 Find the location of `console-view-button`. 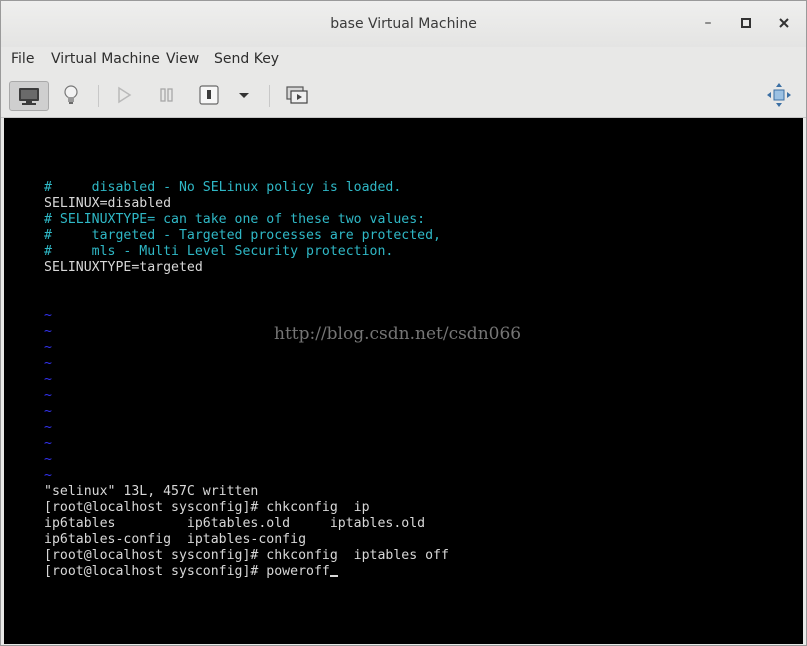

console-view-button is located at coordinates (29, 96).